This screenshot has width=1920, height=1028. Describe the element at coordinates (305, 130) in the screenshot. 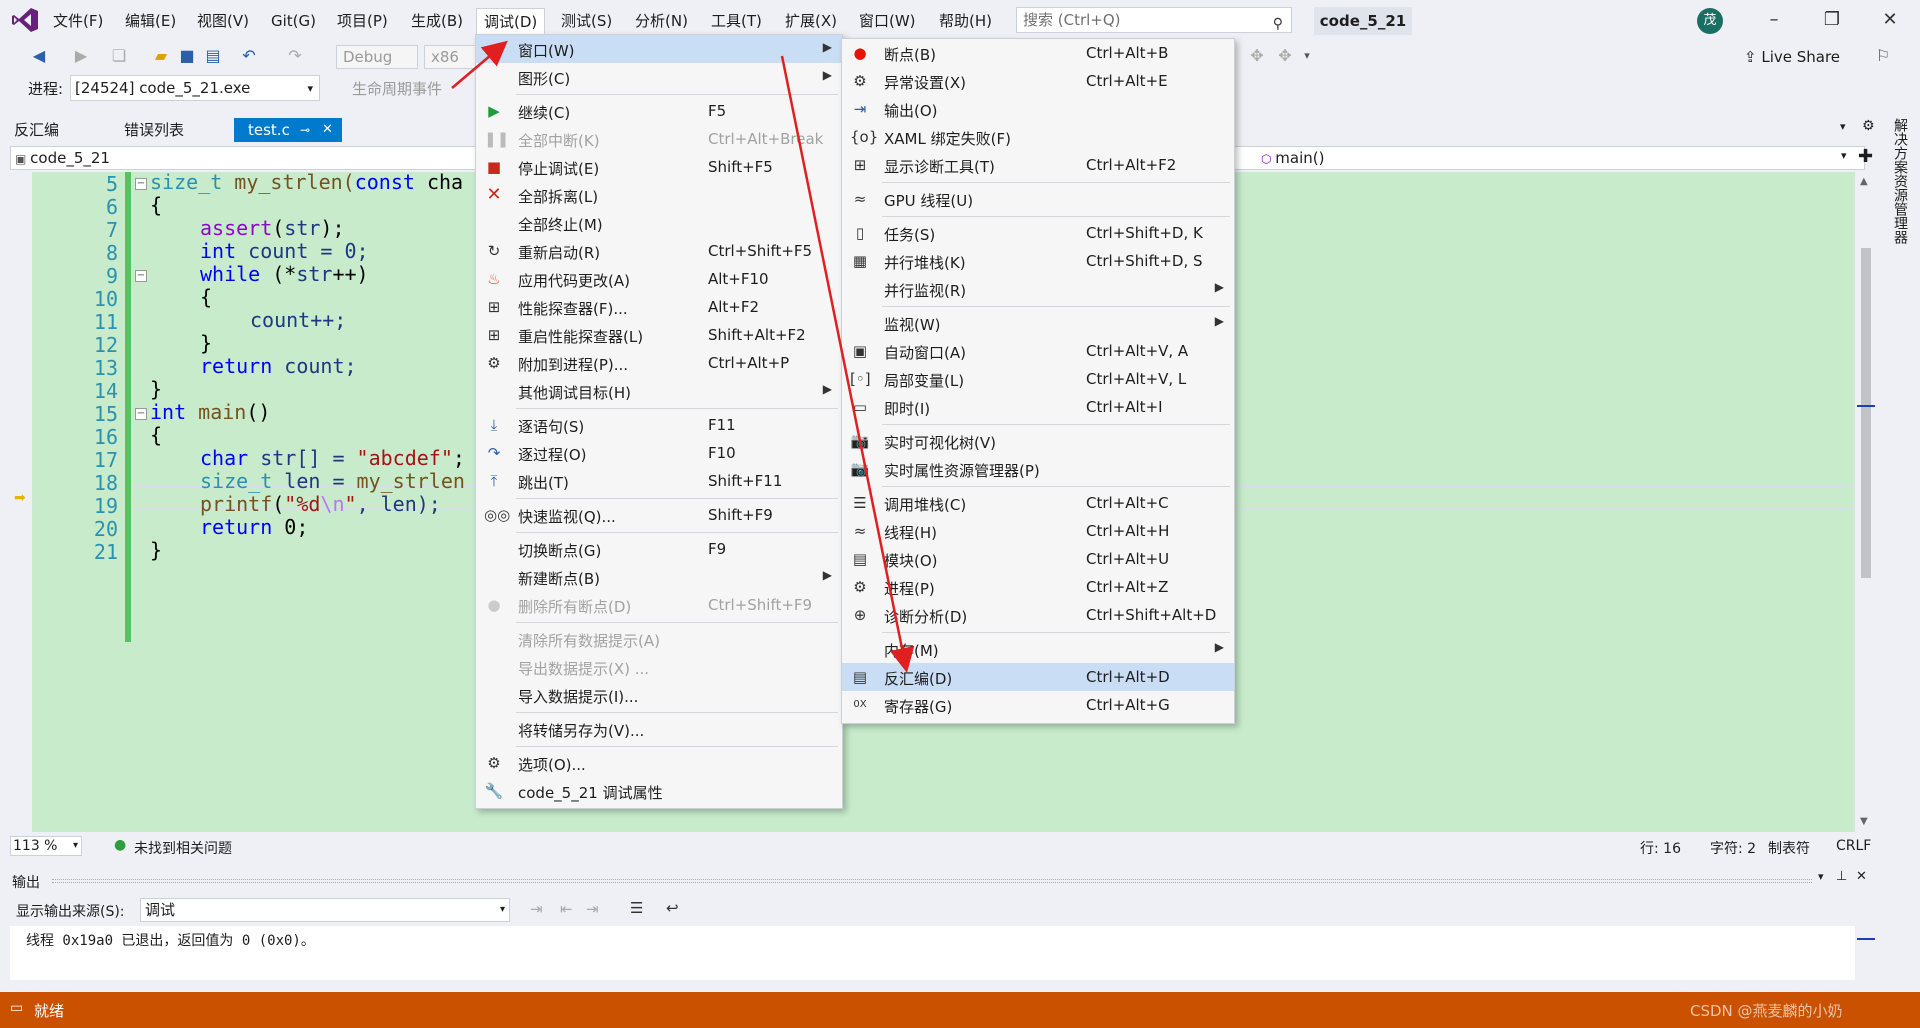

I see `pin-tab-icon: ⊸` at that location.